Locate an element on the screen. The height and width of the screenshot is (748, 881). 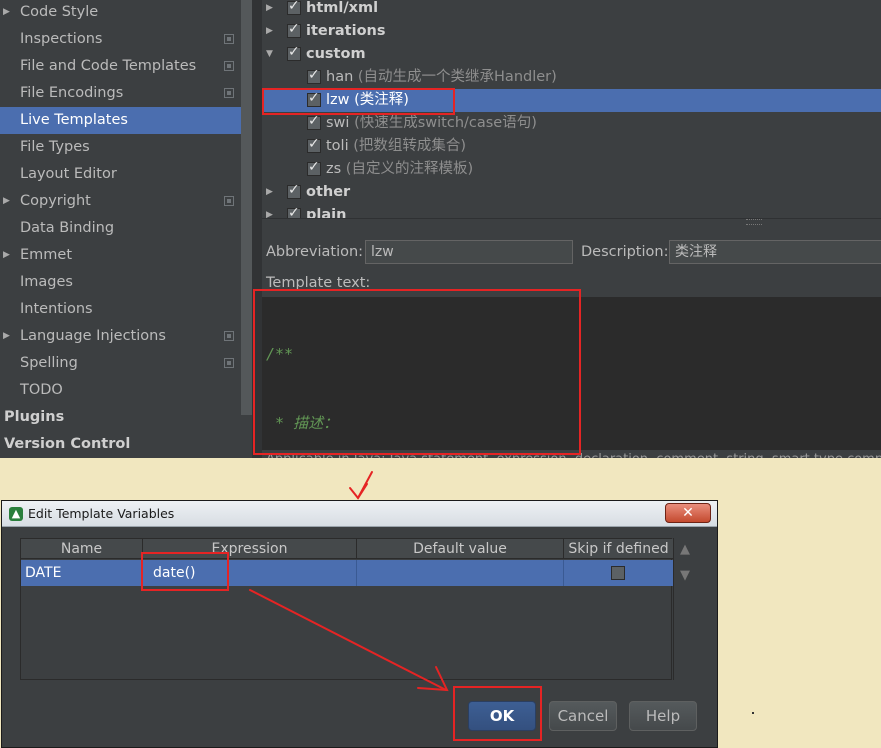
template-group: ▶ ✓ plain is located at coordinates (571, 211).